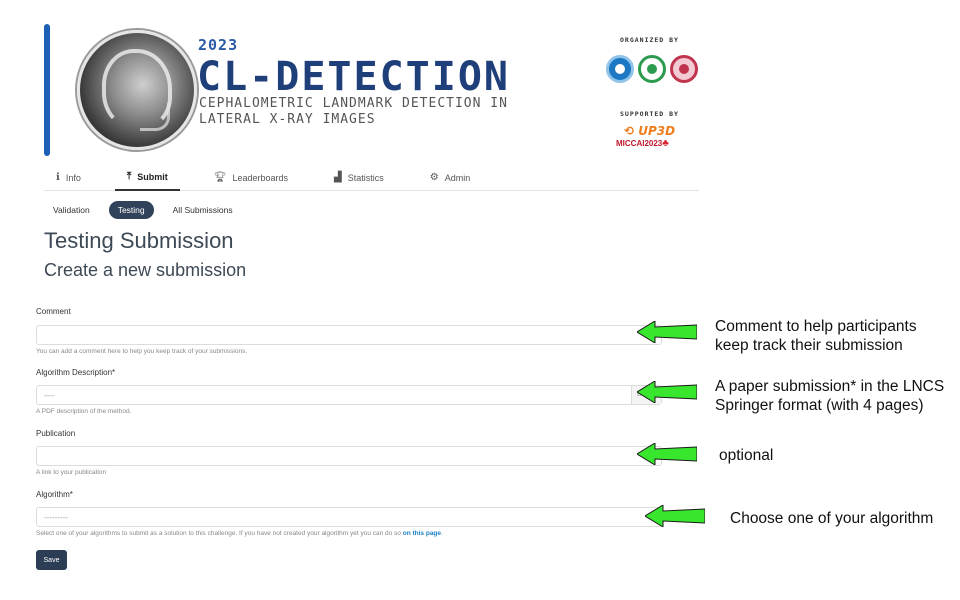 The image size is (960, 600). Describe the element at coordinates (71, 472) in the screenshot. I see `publication-help: A link to your publication` at that location.